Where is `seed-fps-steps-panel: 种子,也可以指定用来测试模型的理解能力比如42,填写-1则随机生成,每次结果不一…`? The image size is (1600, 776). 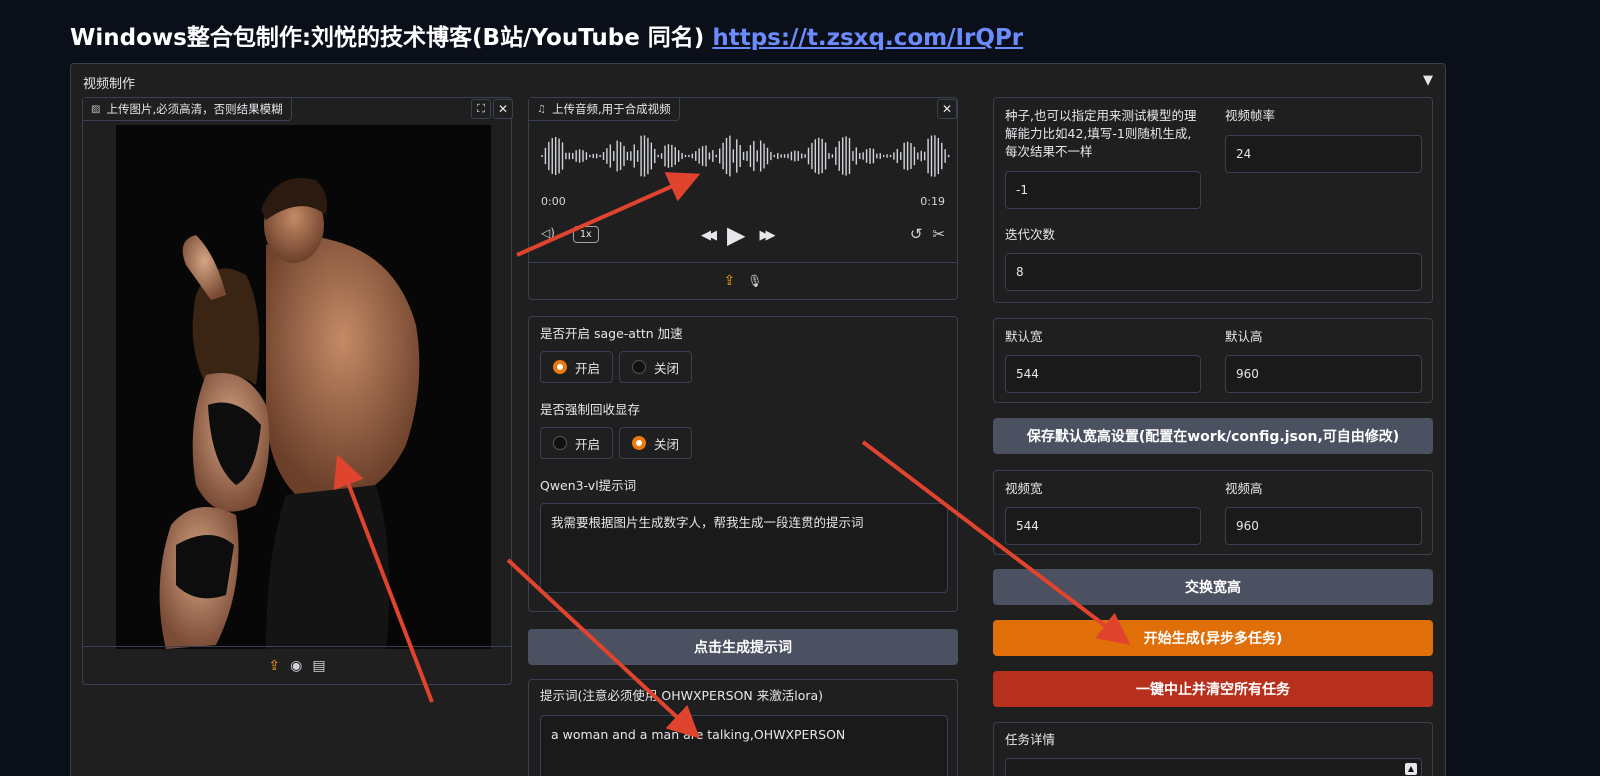
seed-fps-steps-panel: 种子,也可以指定用来测试模型的理解能力比如42,填写-1则随机生成,每次结果不一… is located at coordinates (1213, 200).